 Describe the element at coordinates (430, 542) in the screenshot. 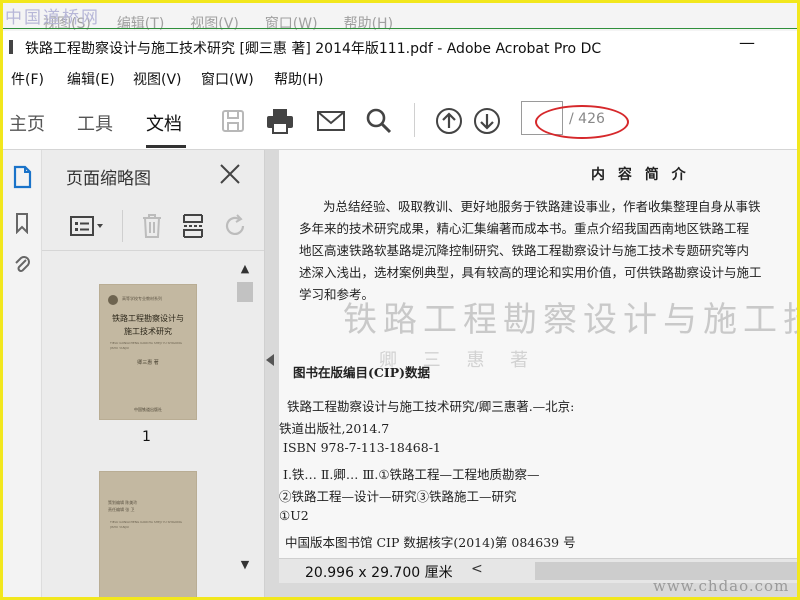

I see `cip-line: 中国版本图书馆 CIP 数据核字(2014)第 084639 号` at that location.